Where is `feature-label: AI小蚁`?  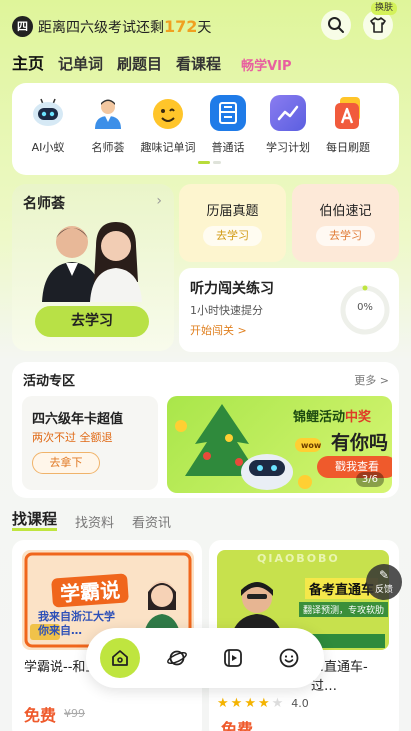
feature-label: AI小蚁 is located at coordinates (48, 147).